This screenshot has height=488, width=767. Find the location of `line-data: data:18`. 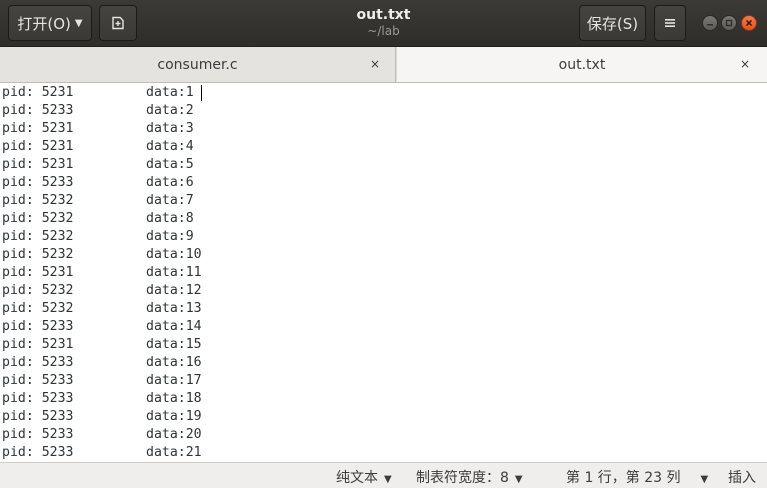

line-data: data:18 is located at coordinates (174, 398).